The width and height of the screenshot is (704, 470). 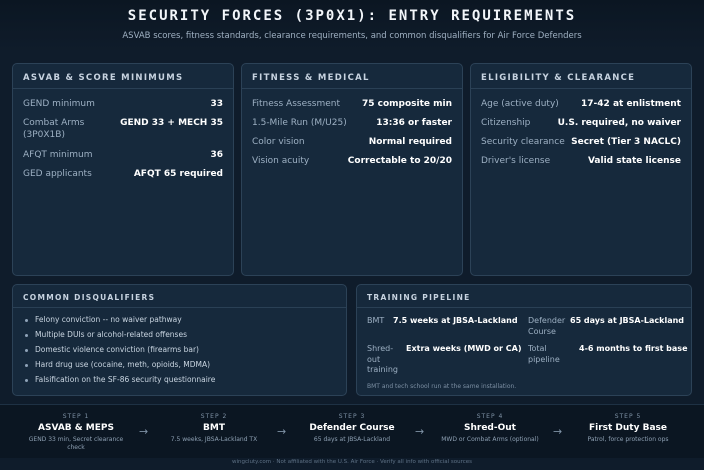 I want to click on asvab-card-title: ASVAB & SCORE MINIMUMS, so click(x=103, y=78).